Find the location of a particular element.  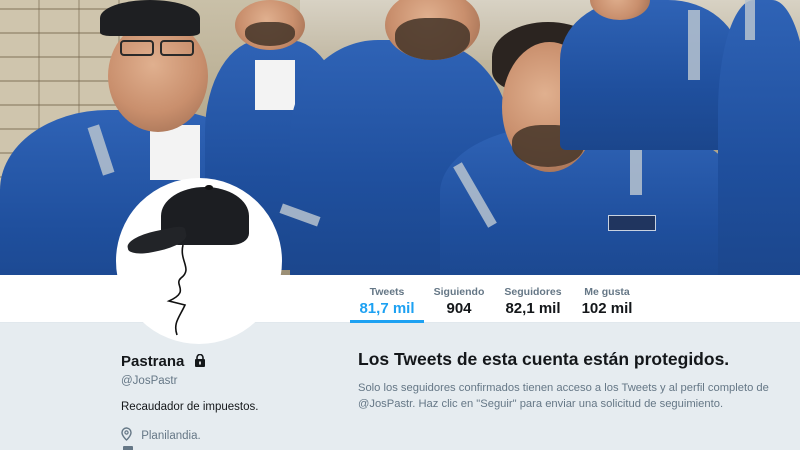

person-far-right is located at coordinates (759, 137).